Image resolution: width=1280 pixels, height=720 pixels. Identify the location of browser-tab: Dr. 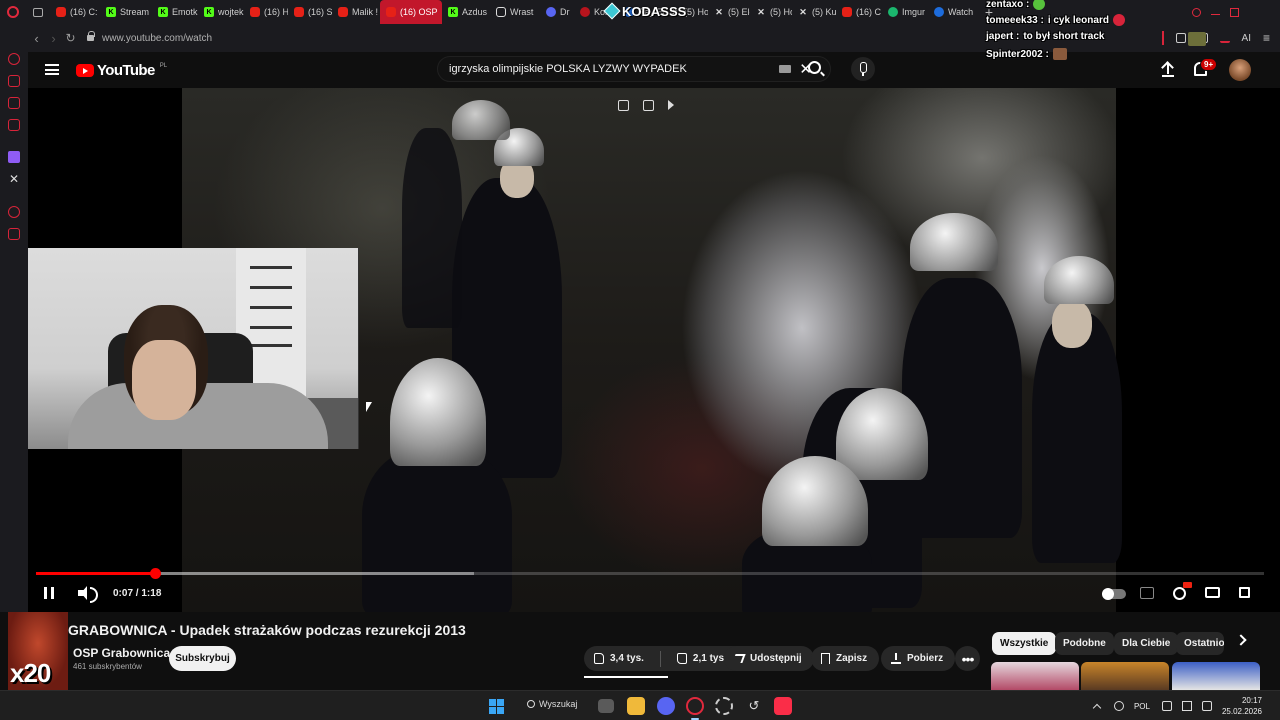
(557, 12).